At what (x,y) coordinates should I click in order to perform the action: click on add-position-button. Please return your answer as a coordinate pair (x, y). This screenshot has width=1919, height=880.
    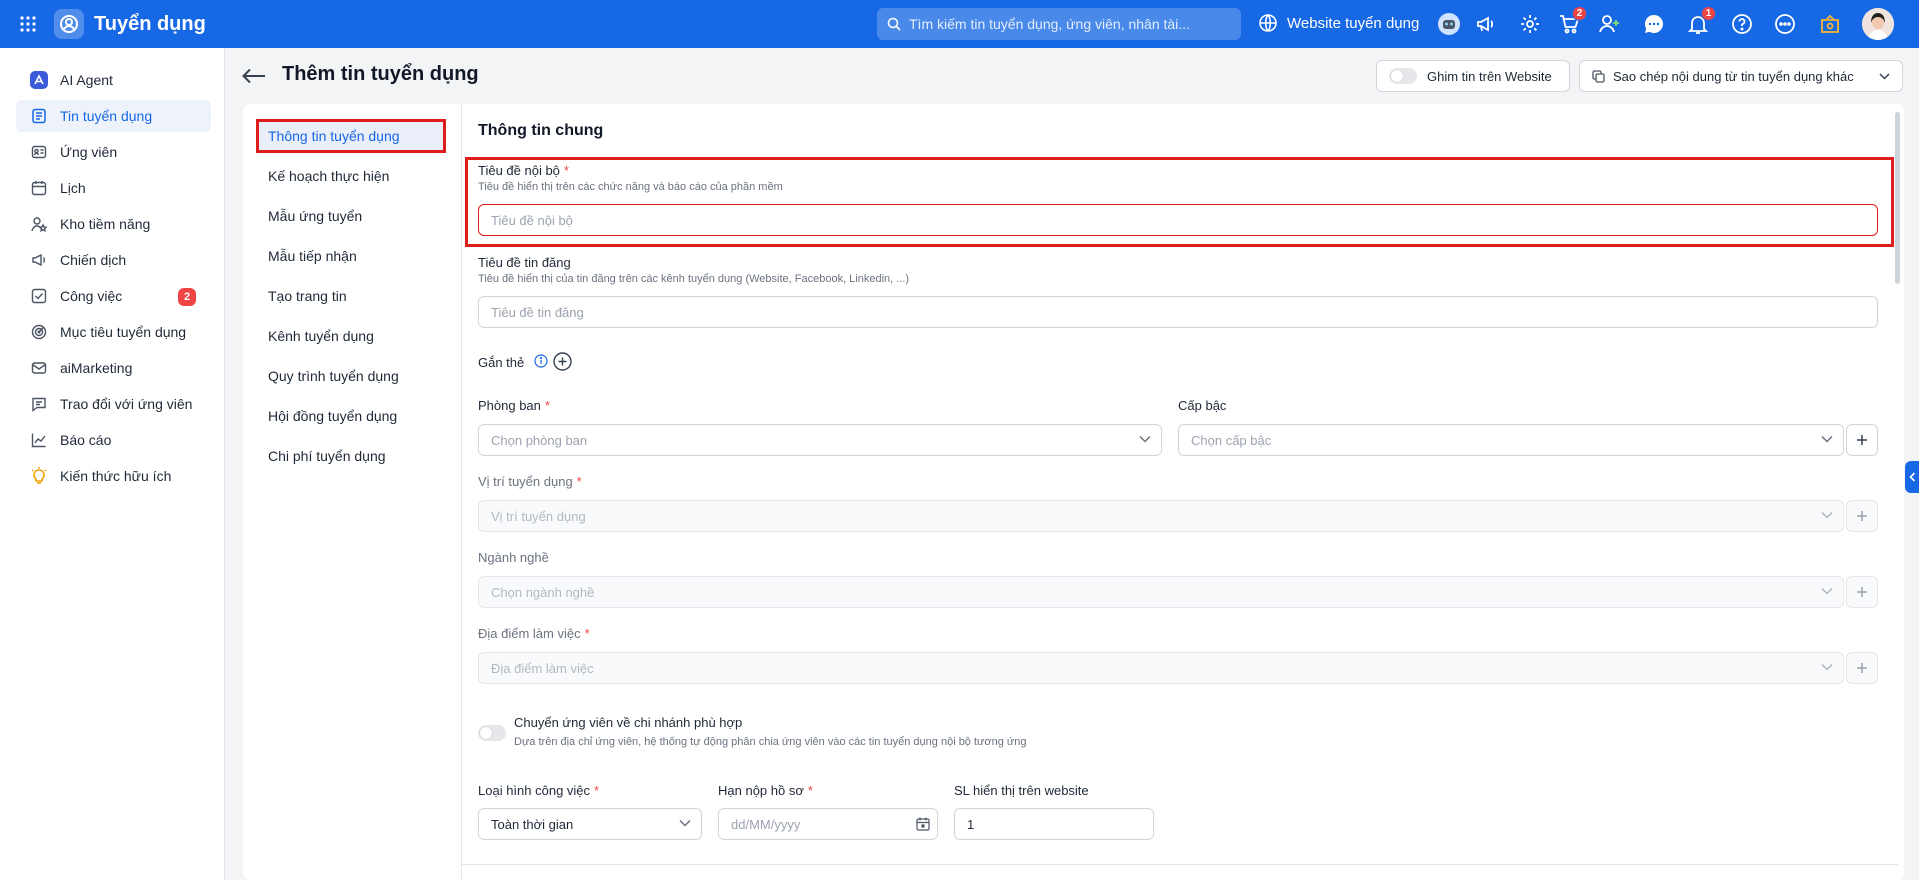
    Looking at the image, I should click on (1862, 516).